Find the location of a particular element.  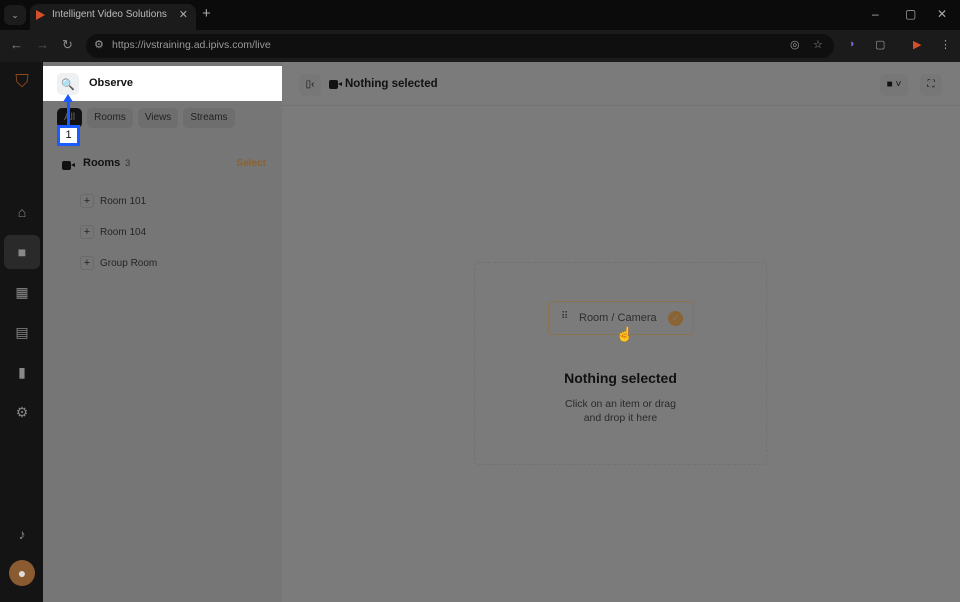

extensions-icon: ▢ is located at coordinates (880, 44).